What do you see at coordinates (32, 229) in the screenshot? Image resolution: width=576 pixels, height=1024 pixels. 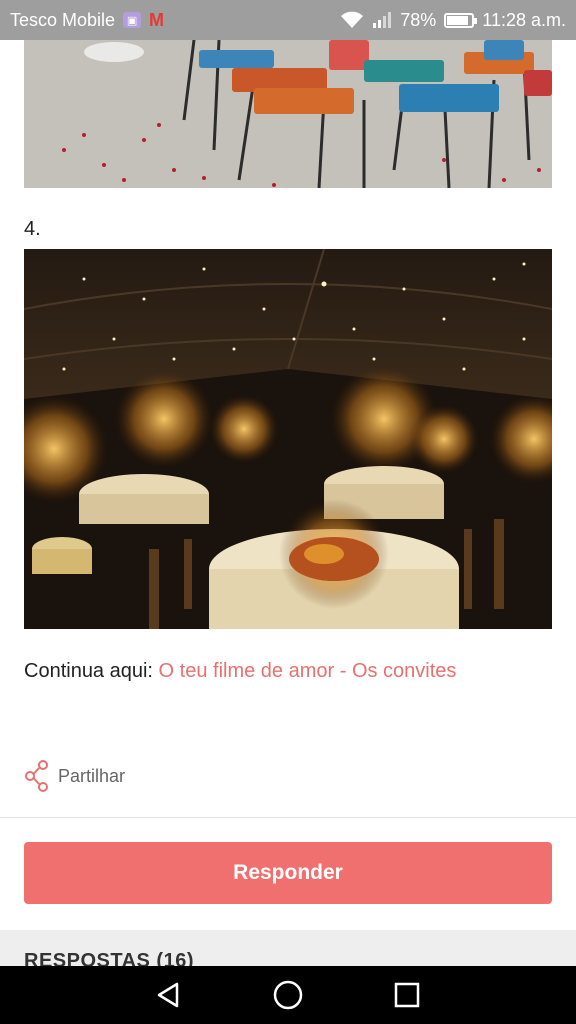 I see `step-number: 4.` at bounding box center [32, 229].